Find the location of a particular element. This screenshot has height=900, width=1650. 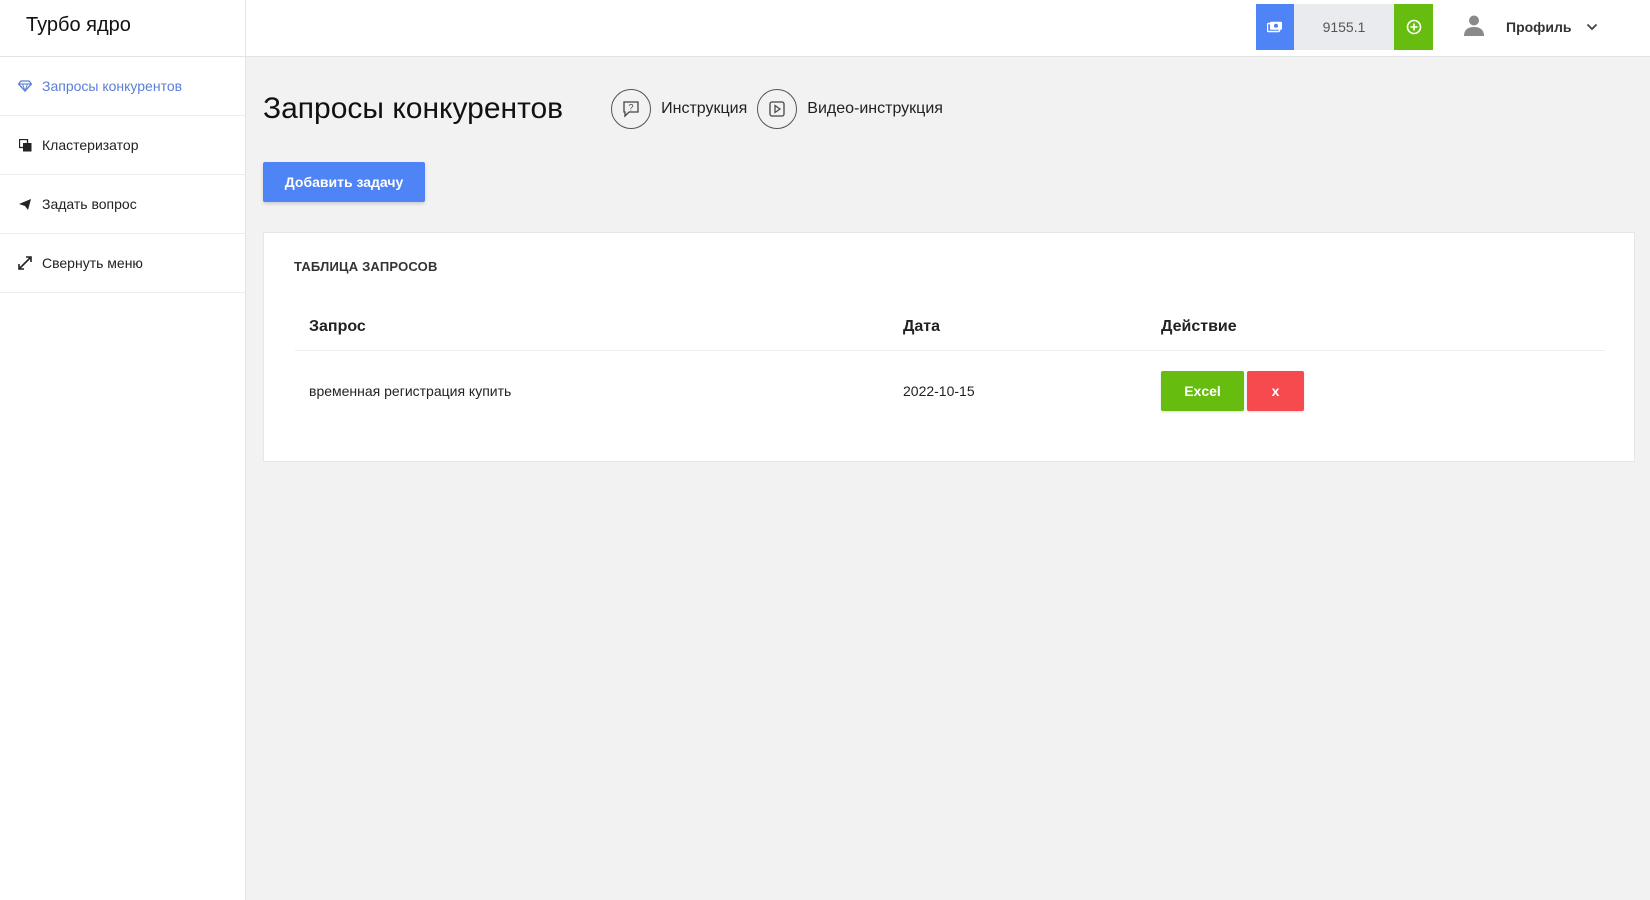

cell-actions: Excel x is located at coordinates (1383, 391).